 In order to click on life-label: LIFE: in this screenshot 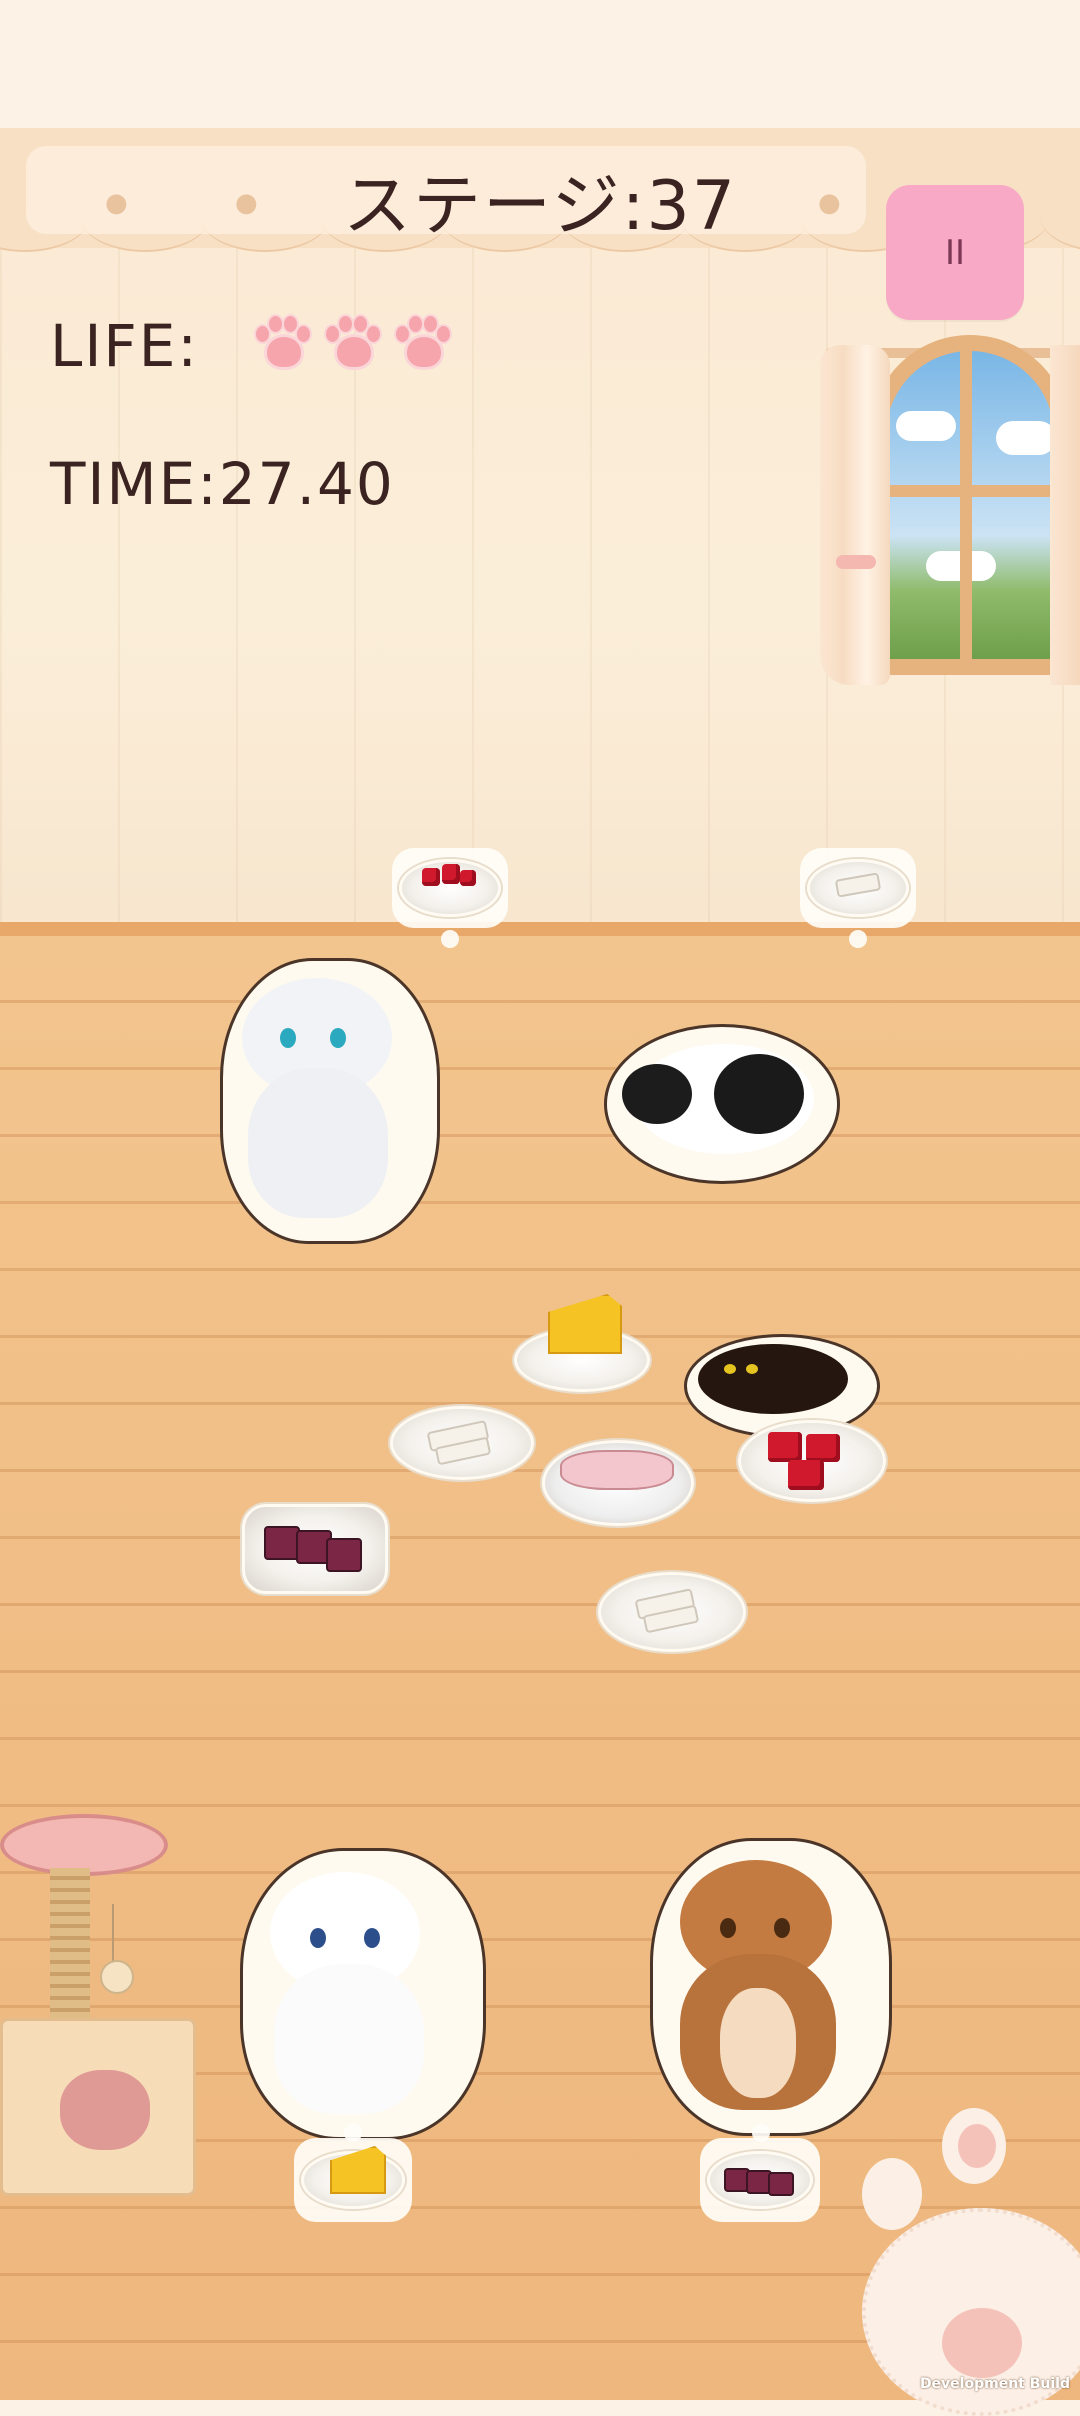, I will do `click(124, 346)`.